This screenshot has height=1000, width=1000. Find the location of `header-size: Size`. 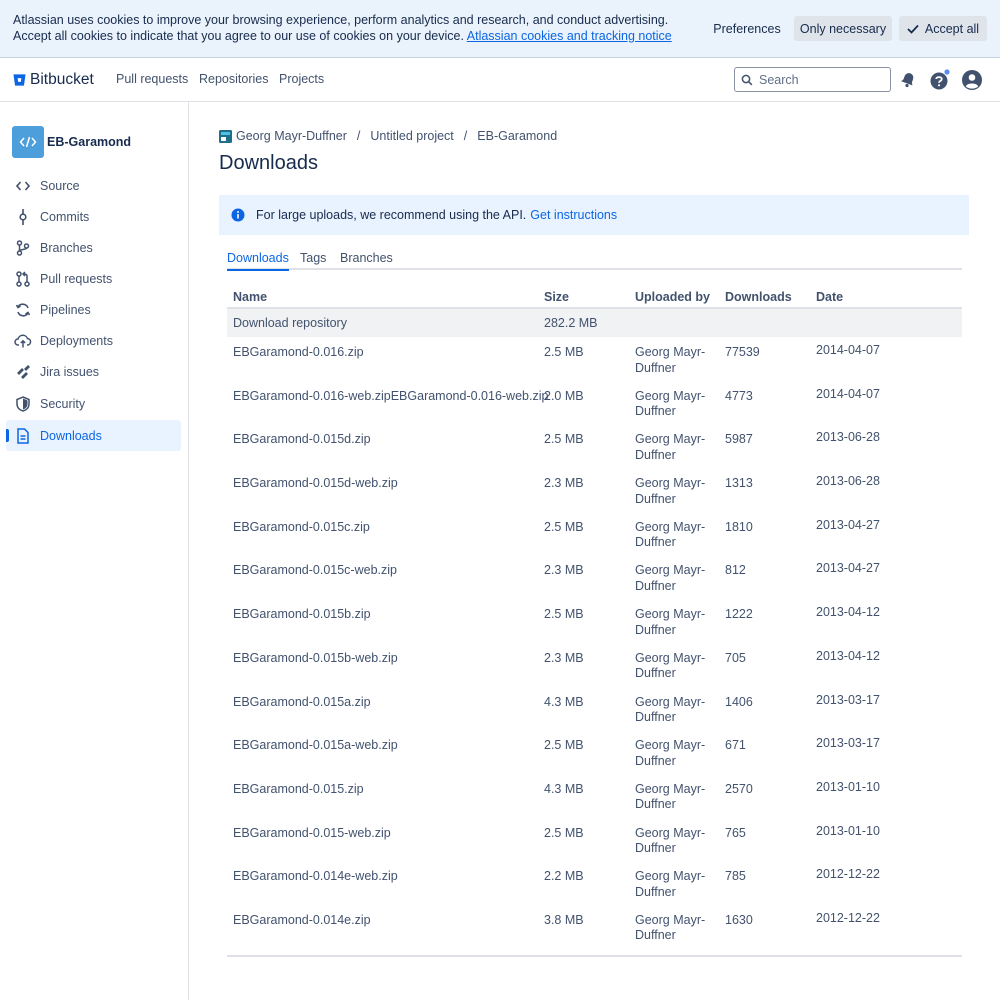

header-size: Size is located at coordinates (557, 297).